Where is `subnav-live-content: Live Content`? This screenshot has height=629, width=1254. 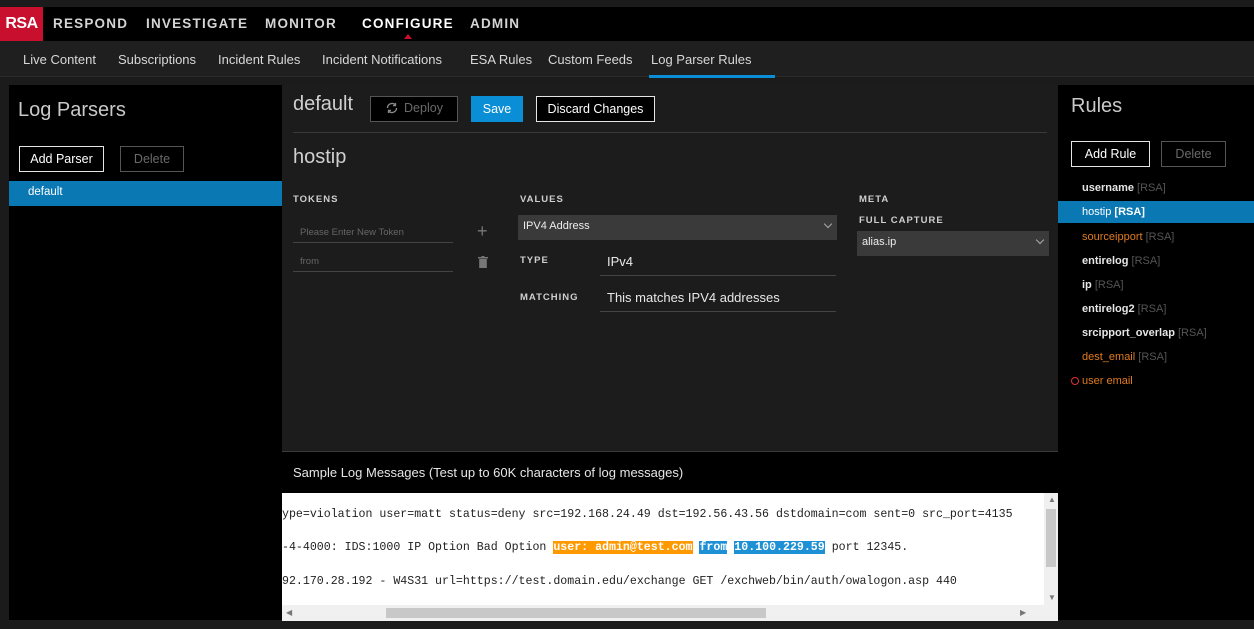
subnav-live-content: Live Content is located at coordinates (59, 59).